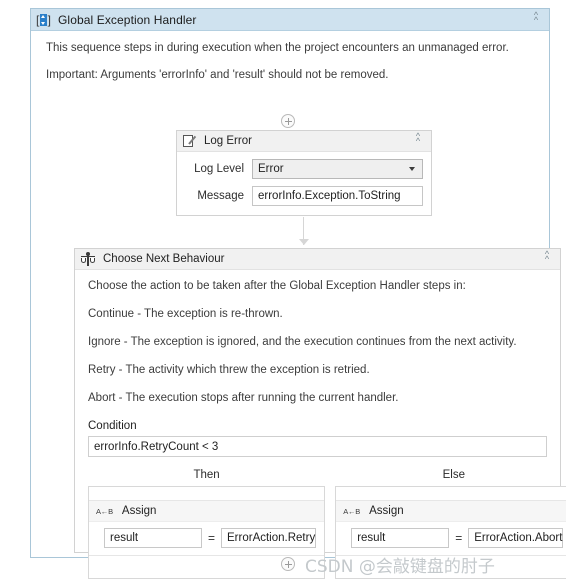 The image size is (566, 580). Describe the element at coordinates (207, 511) in the screenshot. I see `then-assign-titlebar: A←B Assign` at that location.